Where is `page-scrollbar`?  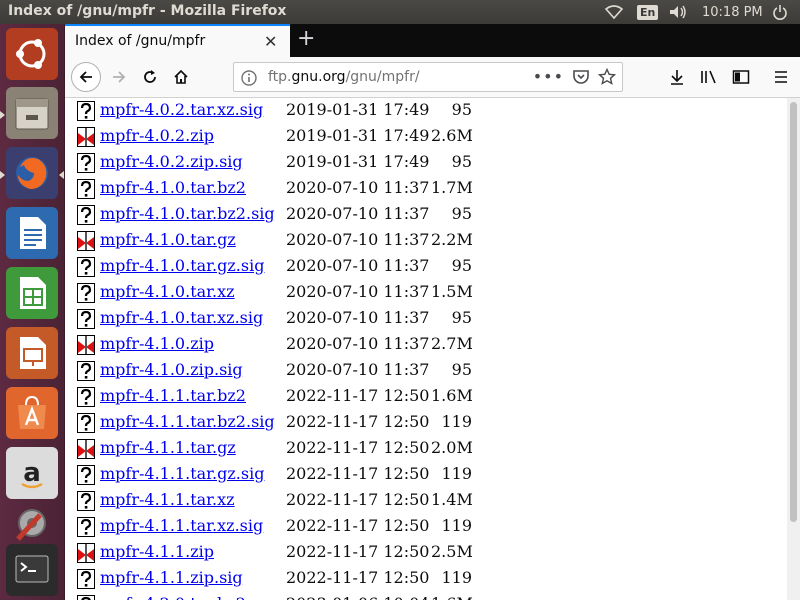
page-scrollbar is located at coordinates (793, 349).